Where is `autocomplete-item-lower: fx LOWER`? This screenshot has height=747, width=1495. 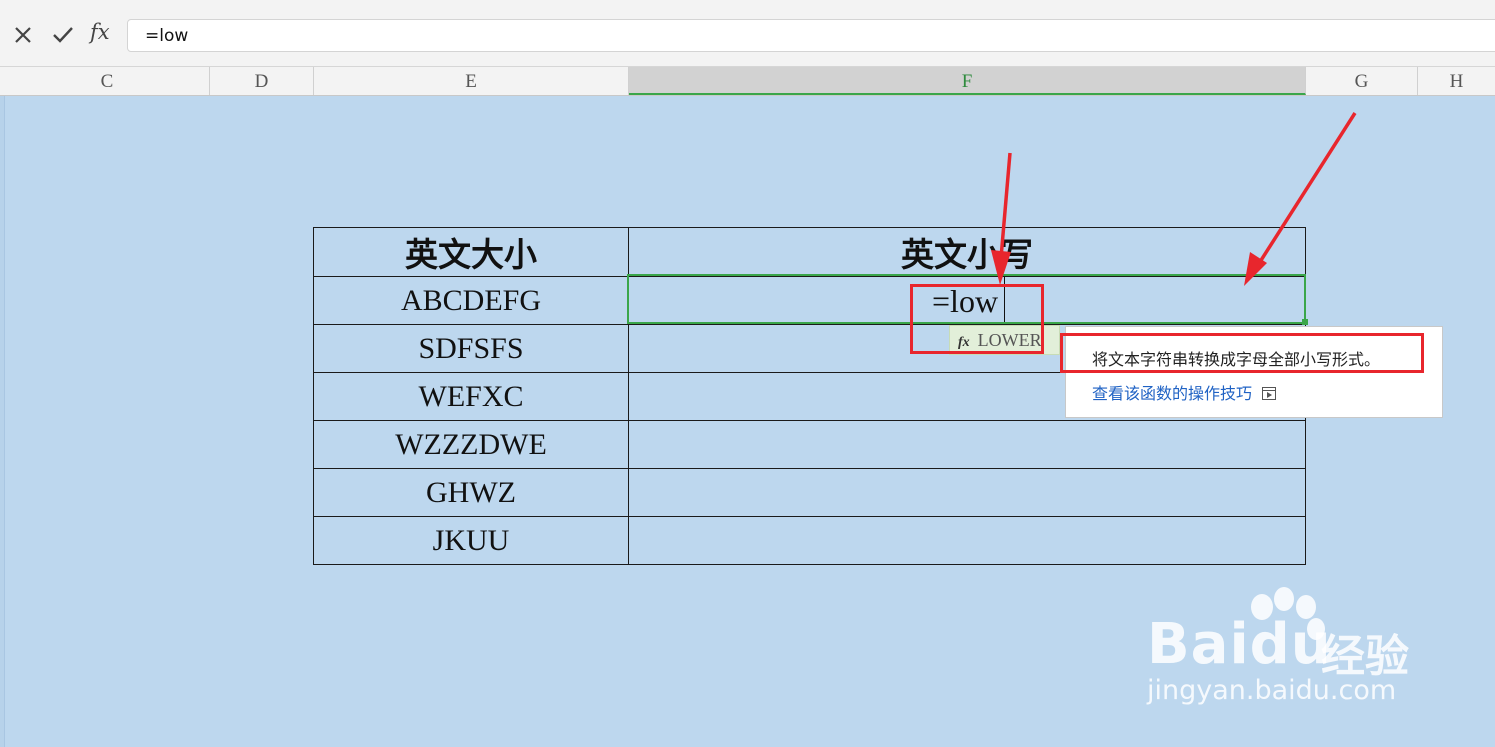 autocomplete-item-lower: fx LOWER is located at coordinates (1004, 340).